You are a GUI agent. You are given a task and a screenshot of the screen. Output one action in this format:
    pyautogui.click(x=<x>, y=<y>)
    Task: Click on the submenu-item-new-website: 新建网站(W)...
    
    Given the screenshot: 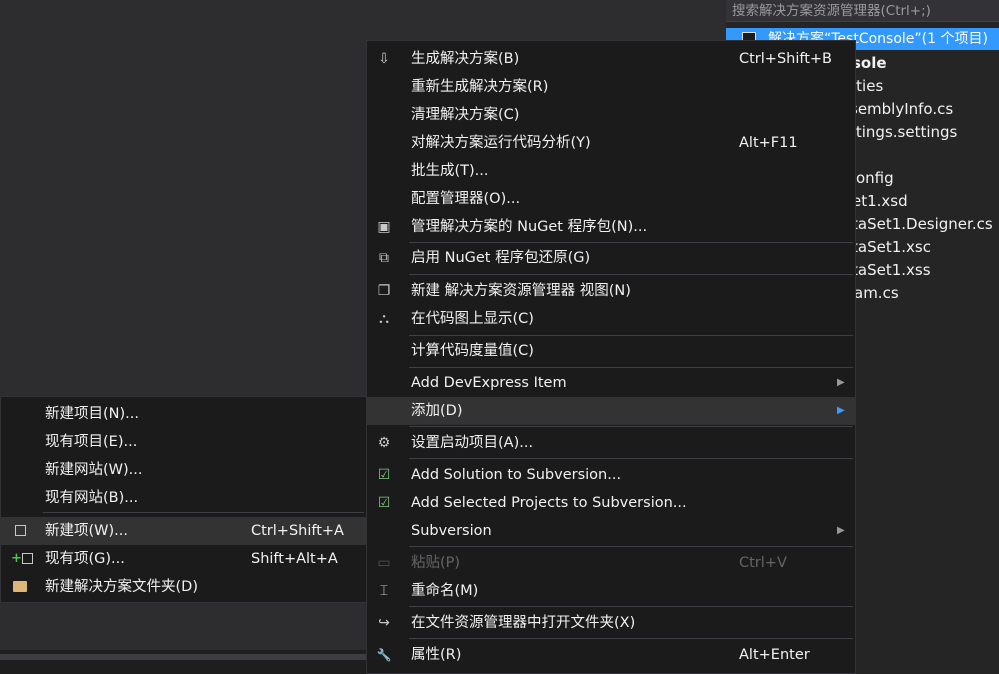 What is the action you would take?
    pyautogui.click(x=183, y=470)
    